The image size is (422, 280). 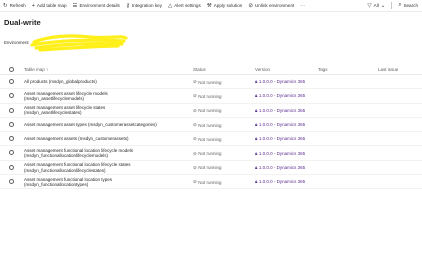 I want to click on unlink-environment-button: ⊘ Unlink environment, so click(x=271, y=6).